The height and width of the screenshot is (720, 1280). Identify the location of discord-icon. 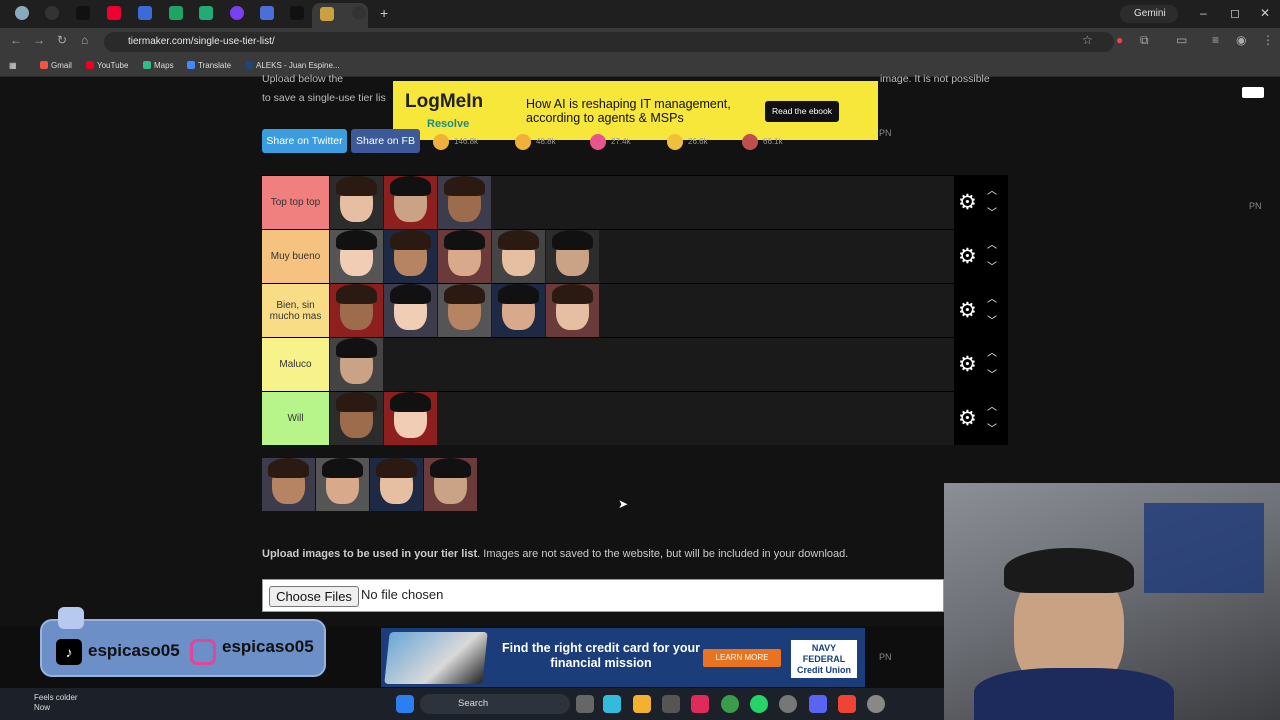
(818, 704).